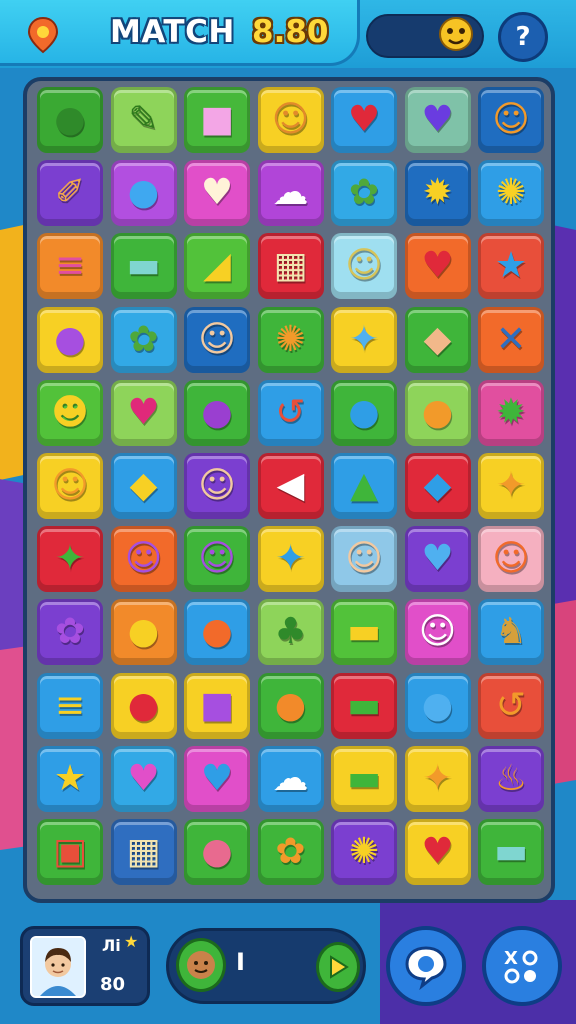  I want to click on game-tile: ▣, so click(70, 852).